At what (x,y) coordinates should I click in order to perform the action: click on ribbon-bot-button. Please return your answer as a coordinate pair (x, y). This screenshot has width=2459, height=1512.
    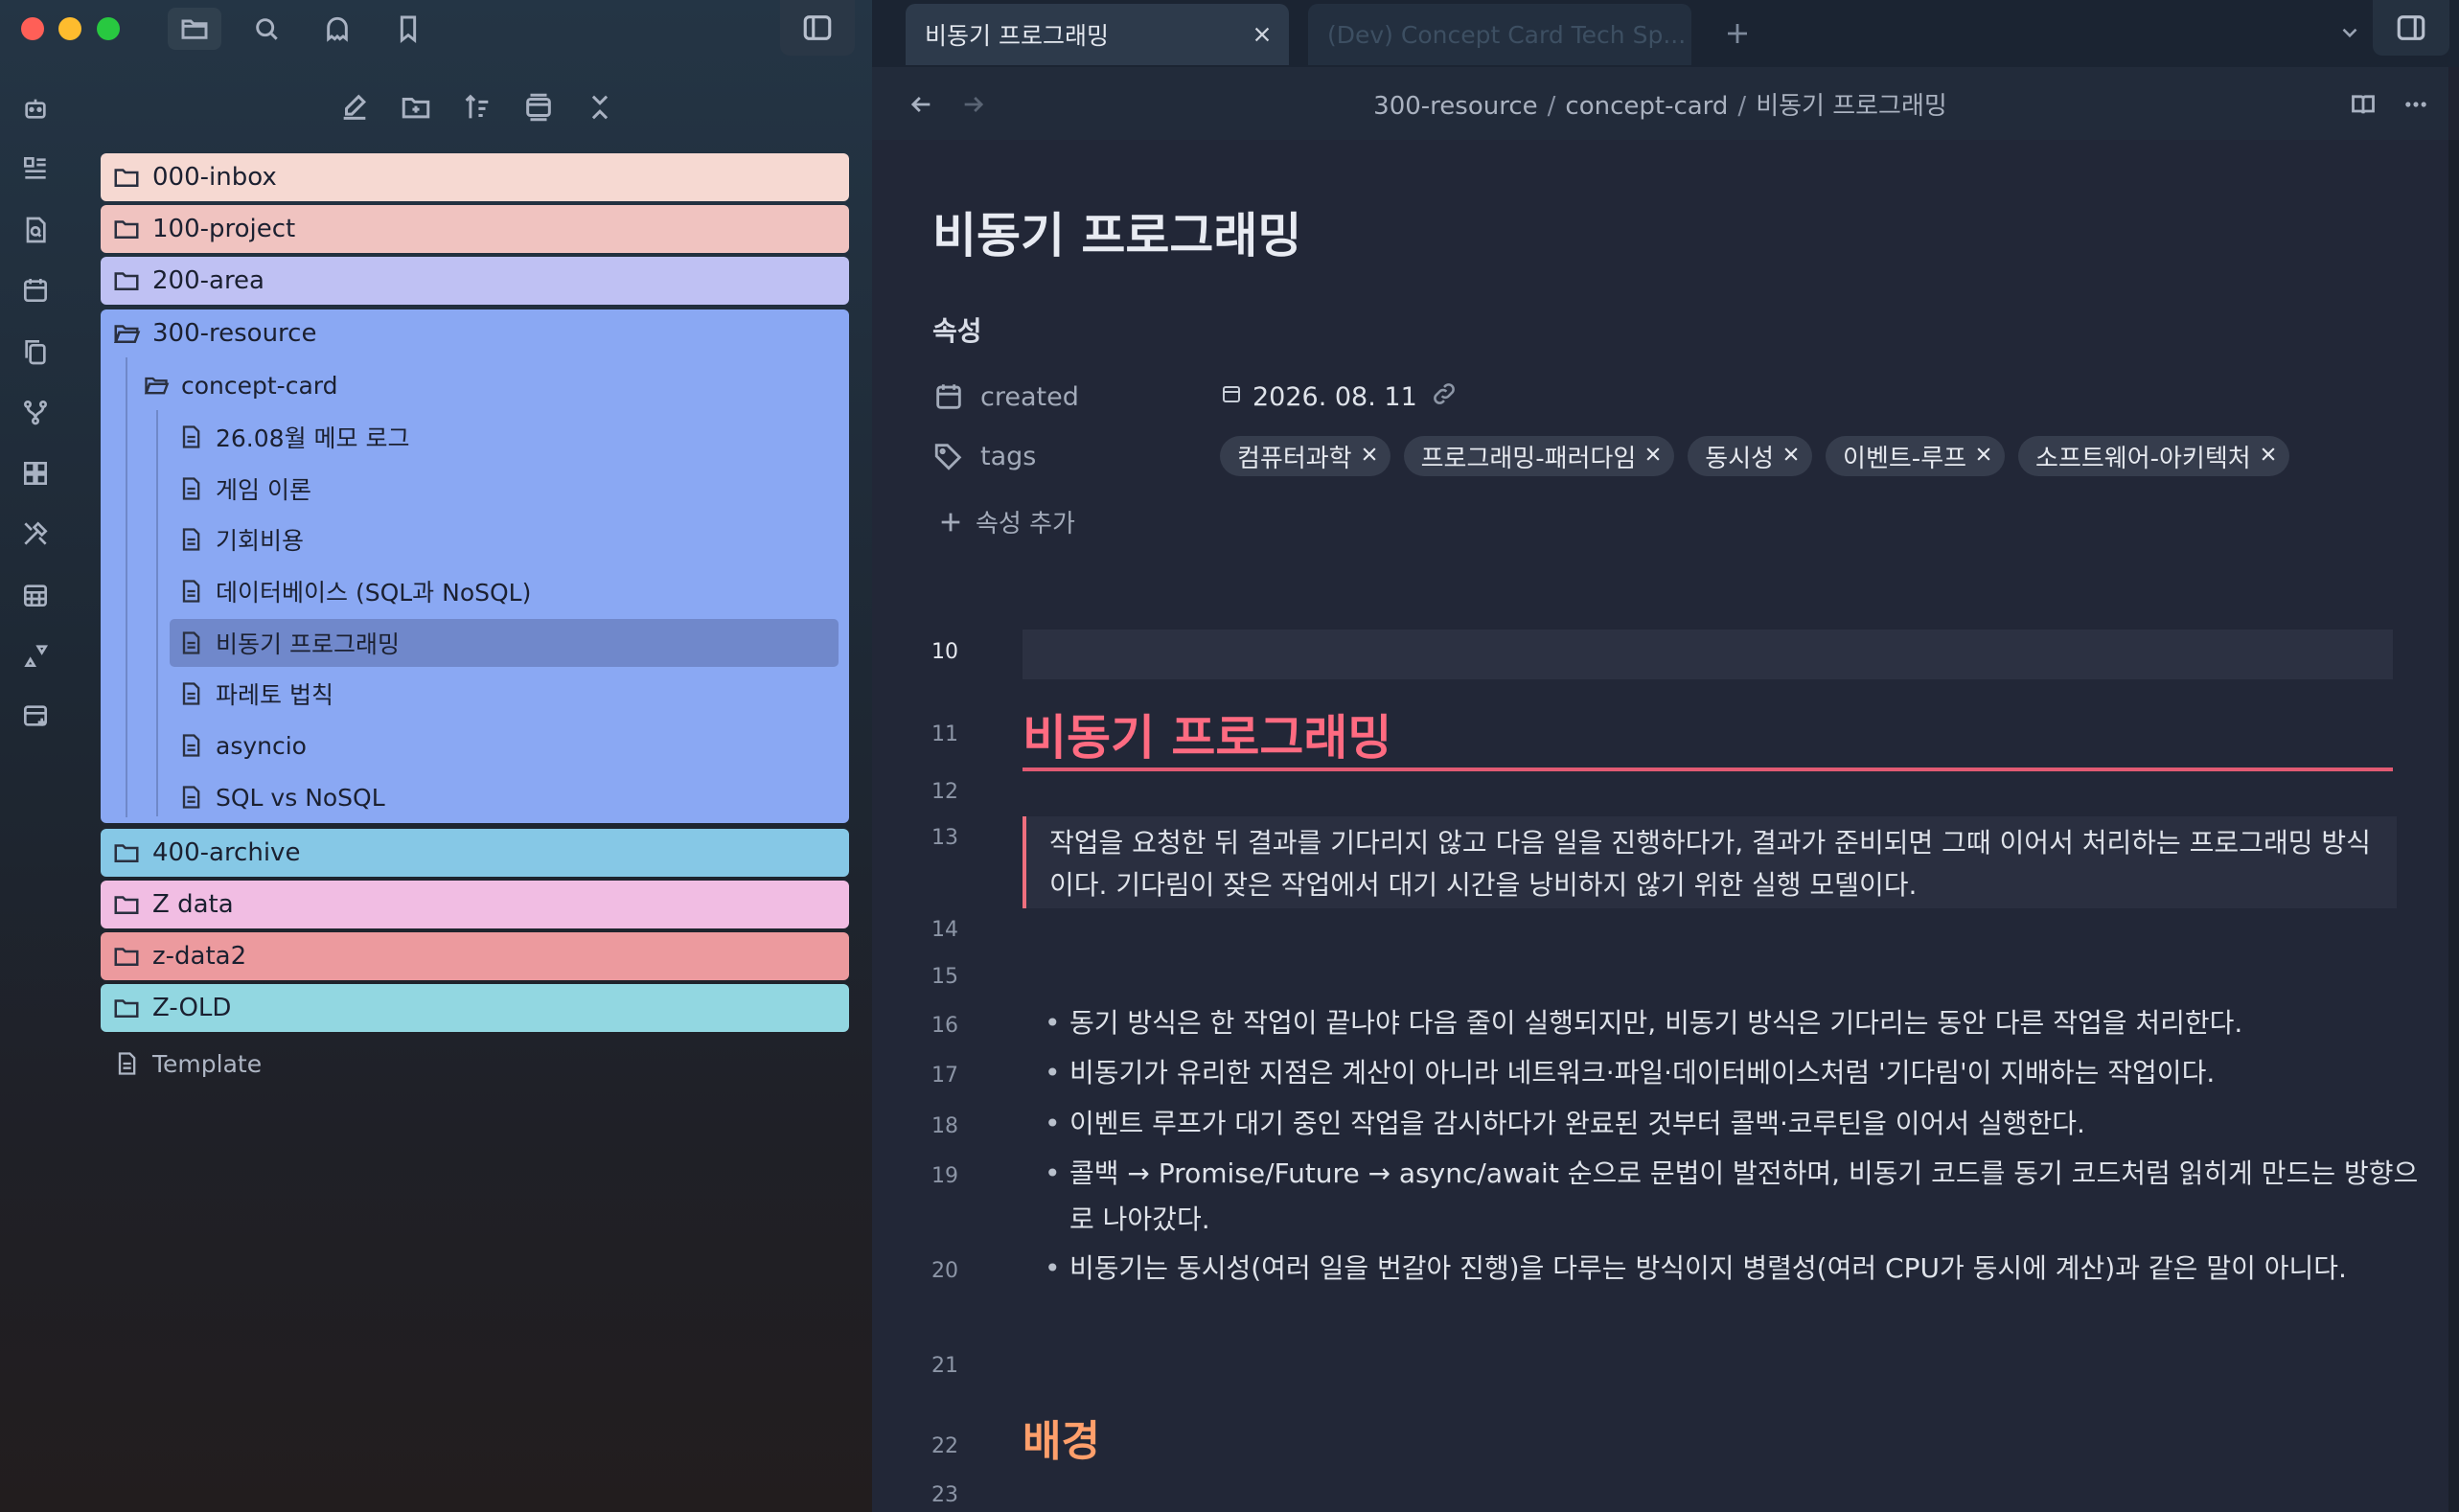
    Looking at the image, I should click on (36, 108).